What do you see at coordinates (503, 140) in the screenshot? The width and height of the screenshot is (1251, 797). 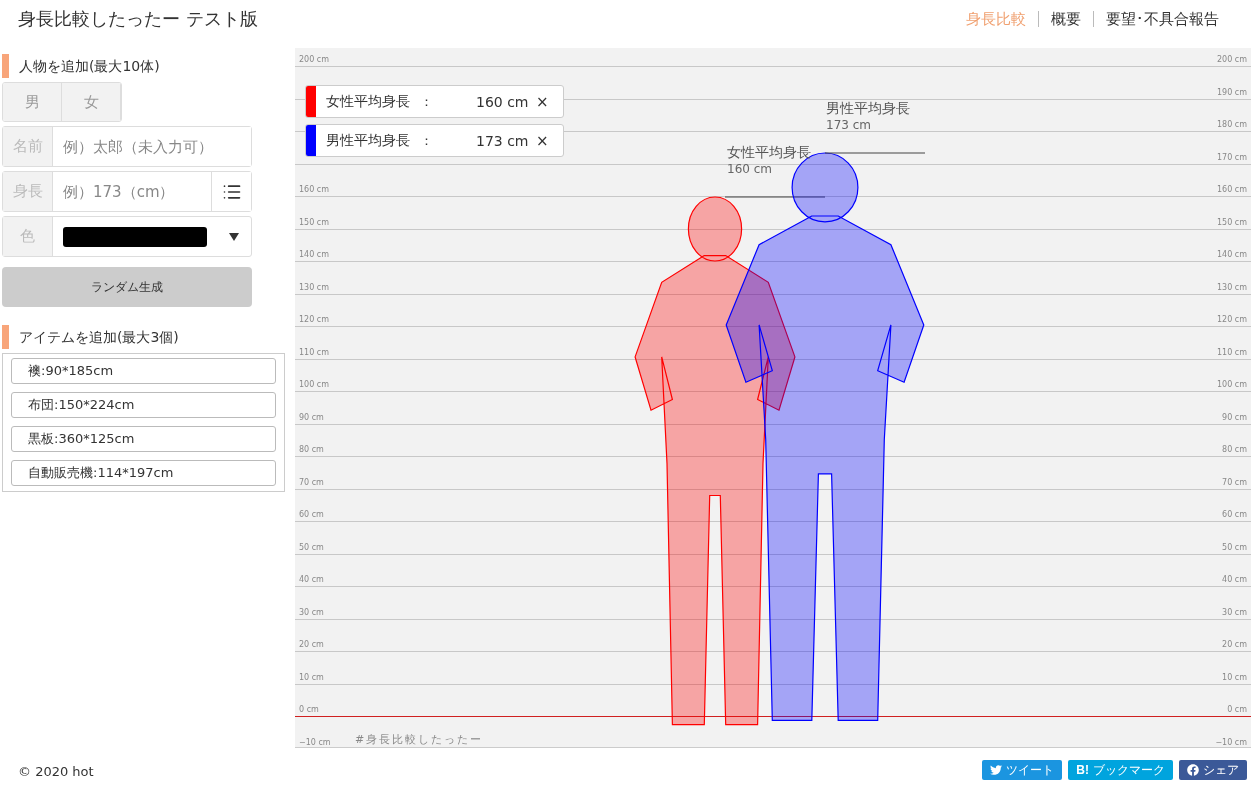 I see `person-height: 173 cm` at bounding box center [503, 140].